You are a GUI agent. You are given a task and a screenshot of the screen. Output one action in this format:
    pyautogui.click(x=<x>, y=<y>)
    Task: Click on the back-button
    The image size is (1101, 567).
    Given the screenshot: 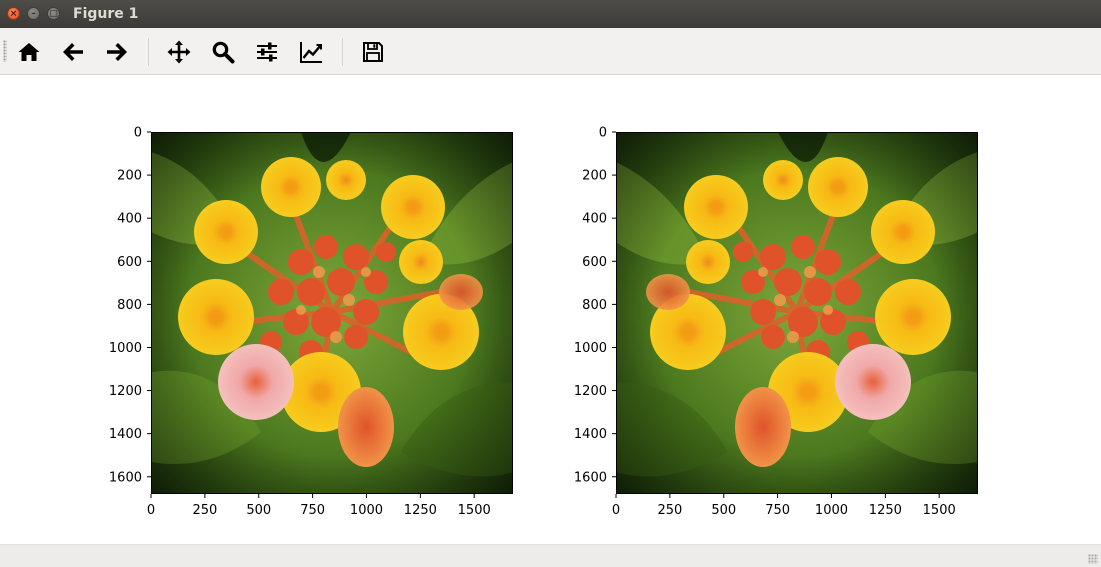 What is the action you would take?
    pyautogui.click(x=73, y=52)
    